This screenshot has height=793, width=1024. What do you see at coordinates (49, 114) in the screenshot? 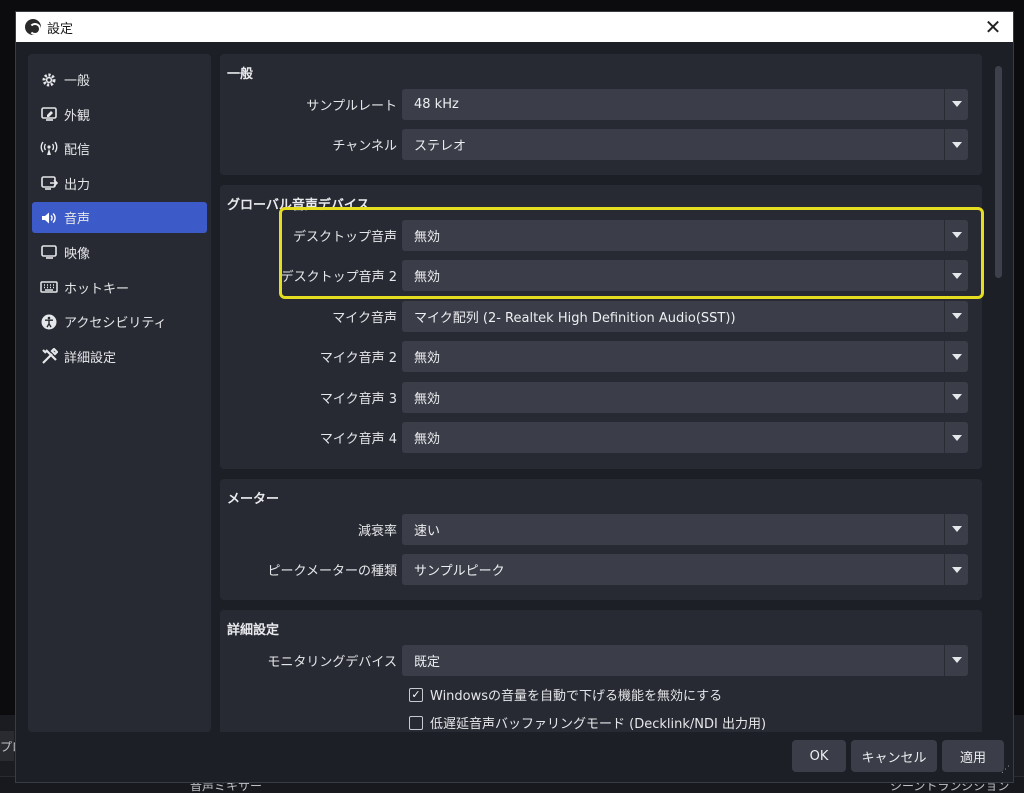
I see `appearance-icon` at bounding box center [49, 114].